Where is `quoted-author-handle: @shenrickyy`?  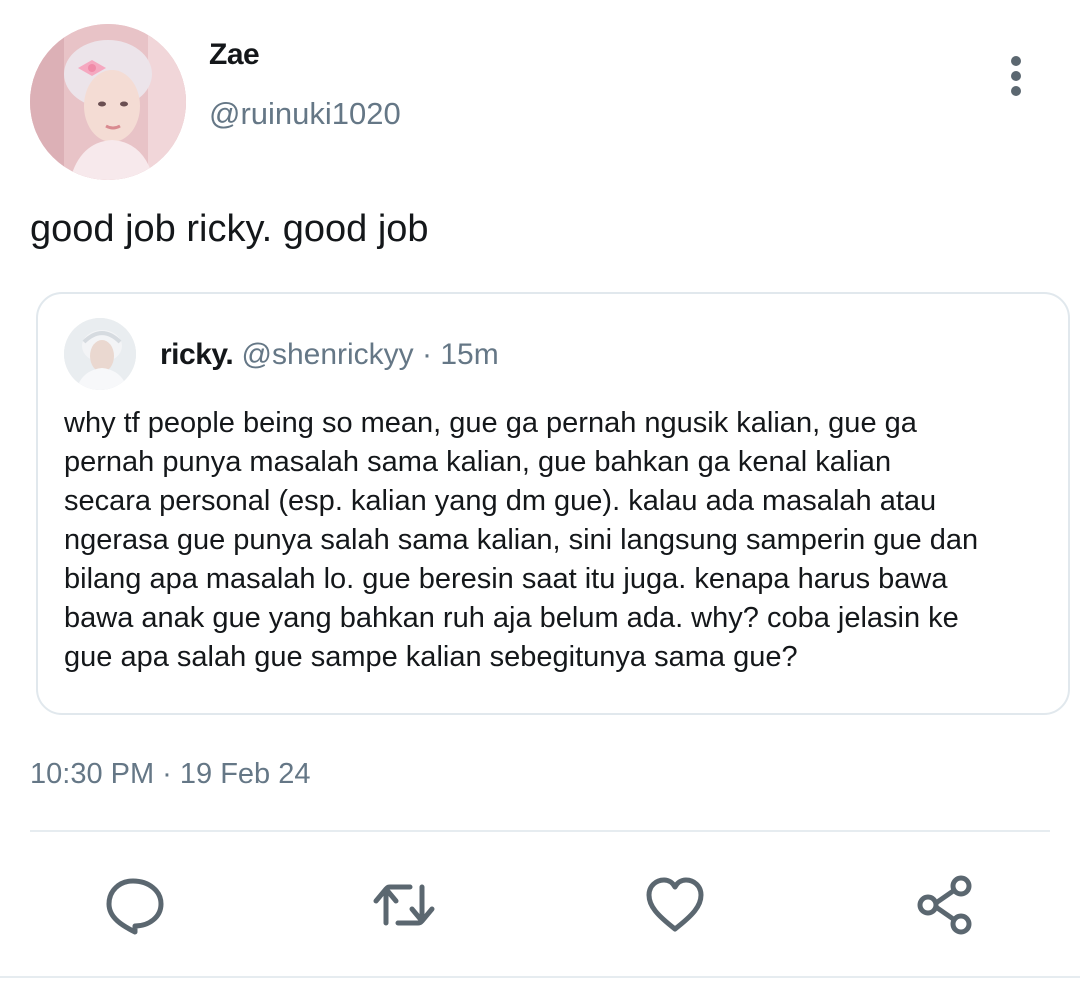 quoted-author-handle: @shenrickyy is located at coordinates (328, 354).